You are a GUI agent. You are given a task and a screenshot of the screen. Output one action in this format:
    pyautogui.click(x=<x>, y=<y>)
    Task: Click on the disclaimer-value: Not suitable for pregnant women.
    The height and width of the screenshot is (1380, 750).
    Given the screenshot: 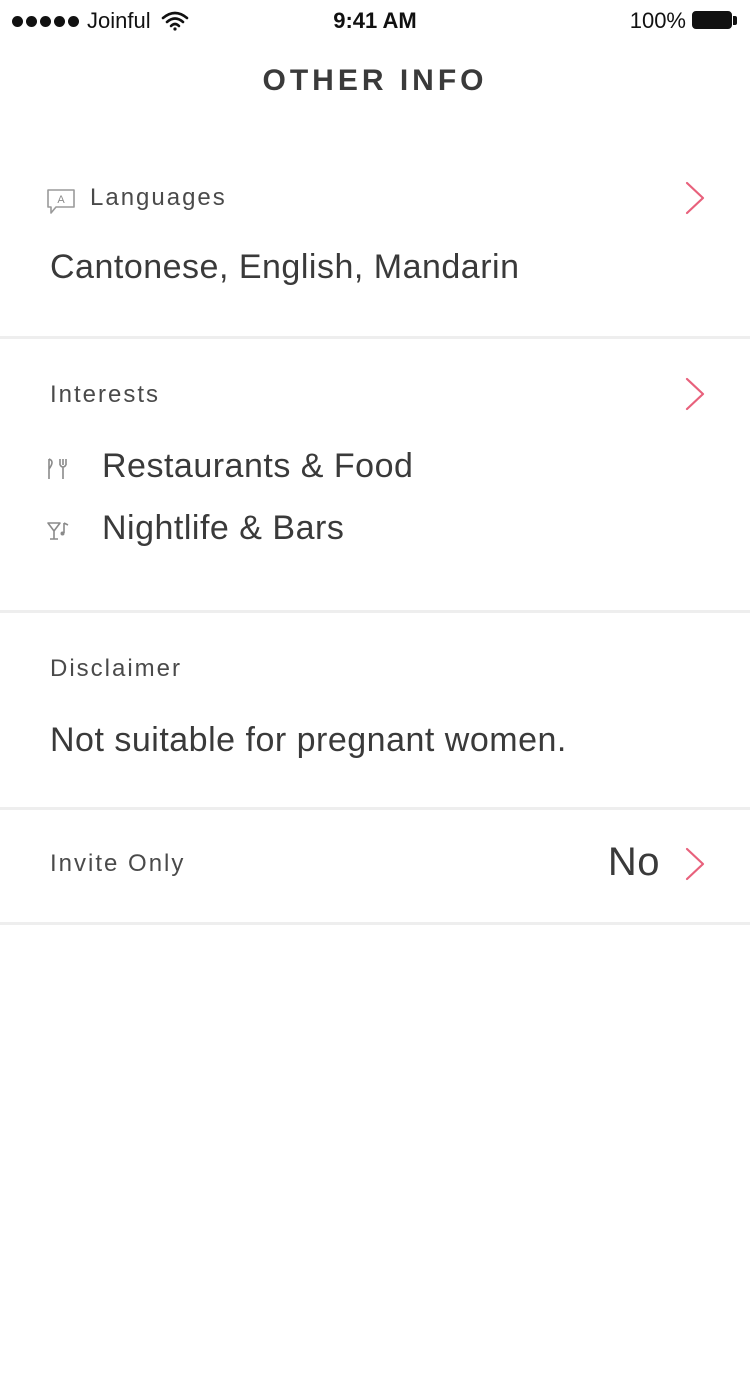 What is the action you would take?
    pyautogui.click(x=308, y=740)
    